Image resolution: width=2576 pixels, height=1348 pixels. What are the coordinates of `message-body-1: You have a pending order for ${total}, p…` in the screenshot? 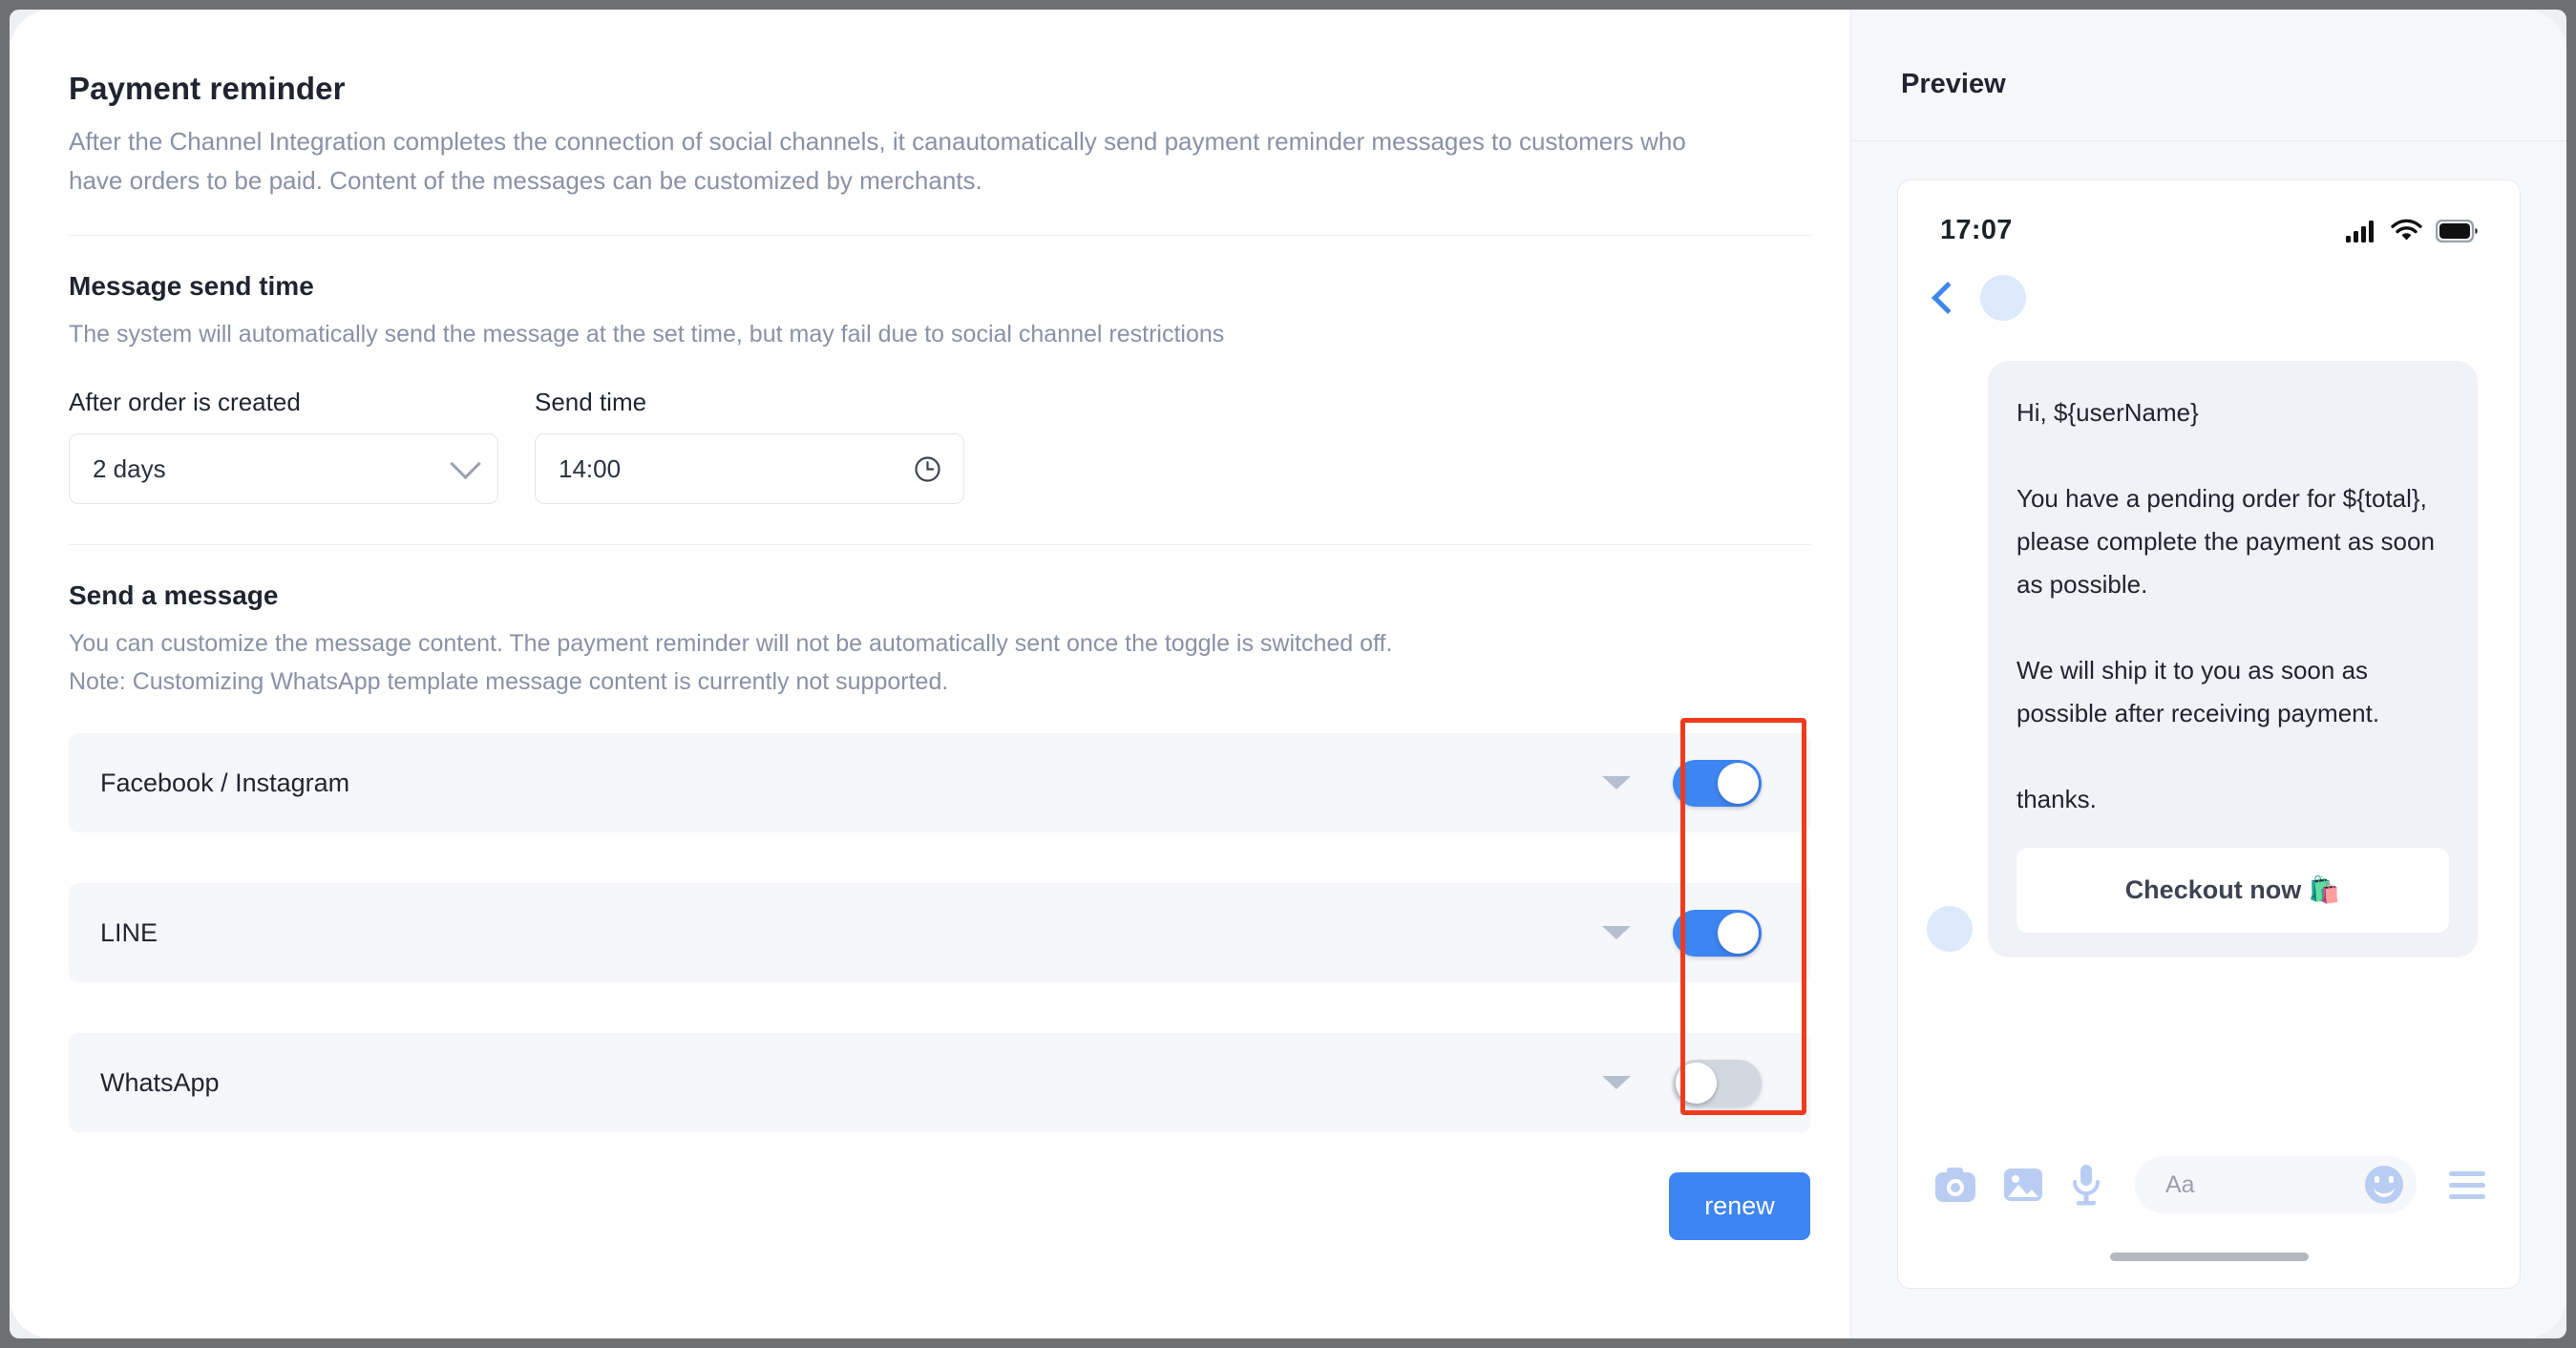 It's located at (2225, 541).